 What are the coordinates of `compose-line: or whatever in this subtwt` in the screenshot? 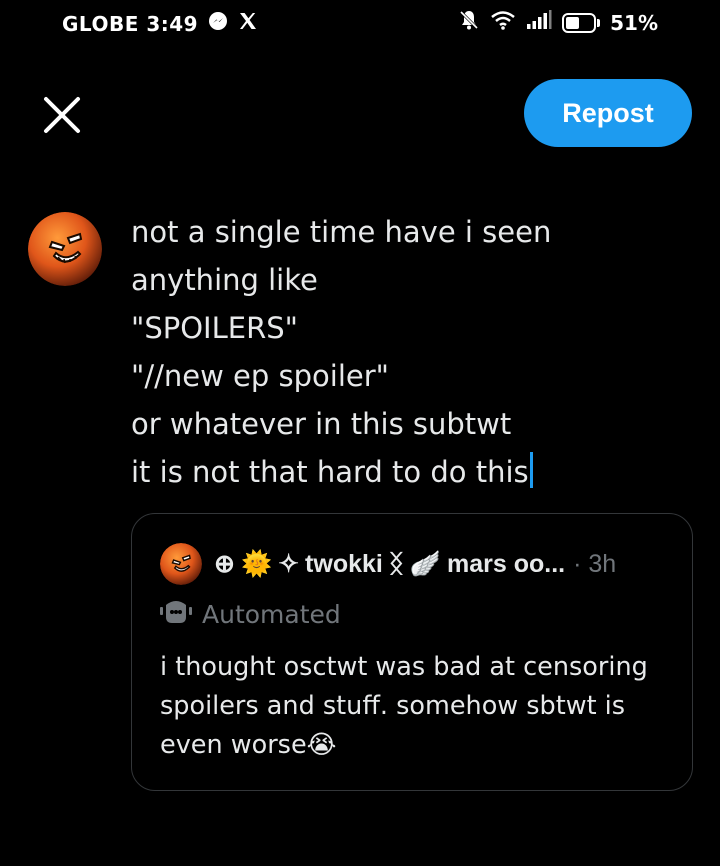 It's located at (321, 424).